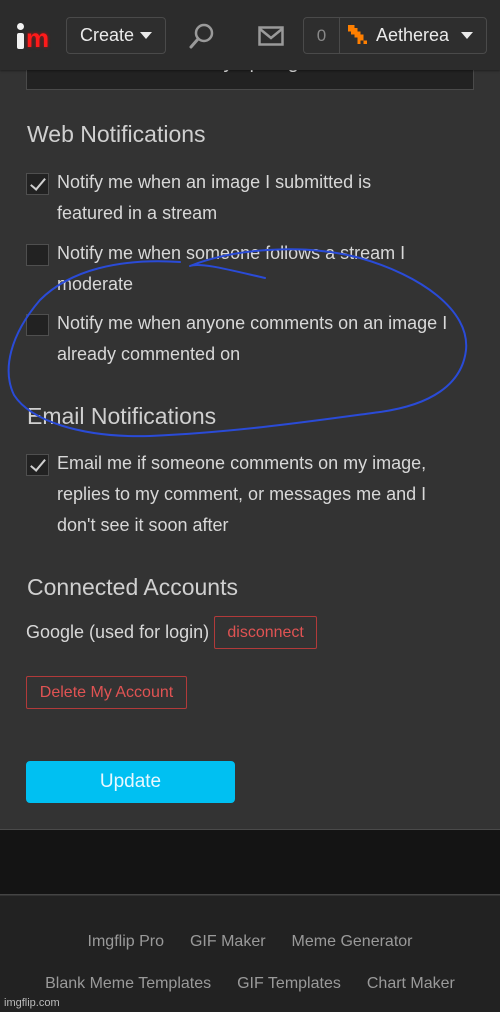 The height and width of the screenshot is (1012, 500). What do you see at coordinates (202, 36) in the screenshot?
I see `search-icon` at bounding box center [202, 36].